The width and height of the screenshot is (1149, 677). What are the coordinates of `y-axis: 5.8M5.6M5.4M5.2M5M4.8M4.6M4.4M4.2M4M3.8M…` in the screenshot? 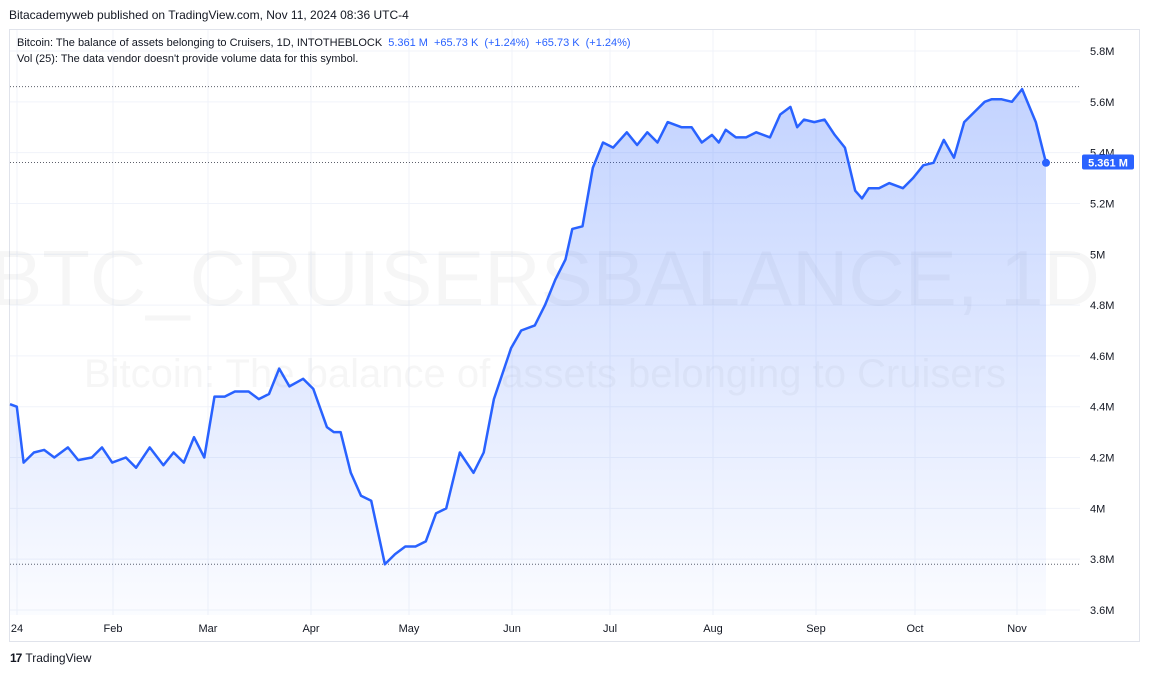 It's located at (1102, 331).